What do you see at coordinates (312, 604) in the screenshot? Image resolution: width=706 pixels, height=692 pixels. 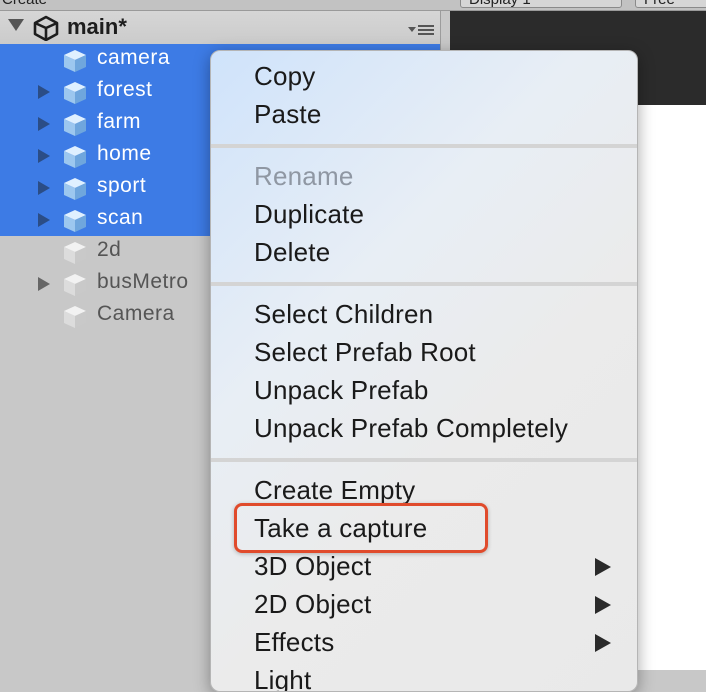 I see `menu-item-2d-object: 2D Object` at bounding box center [312, 604].